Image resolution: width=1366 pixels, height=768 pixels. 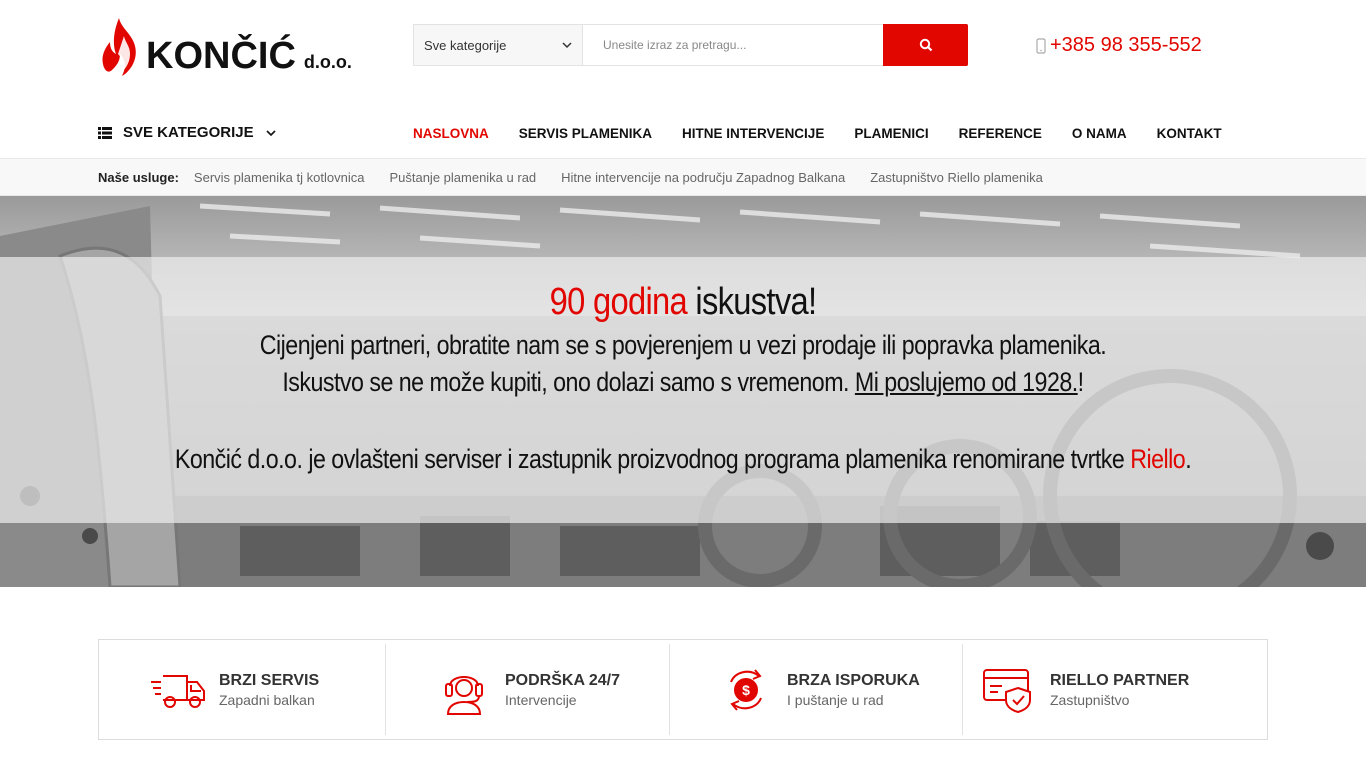 I want to click on search-button, so click(x=925, y=45).